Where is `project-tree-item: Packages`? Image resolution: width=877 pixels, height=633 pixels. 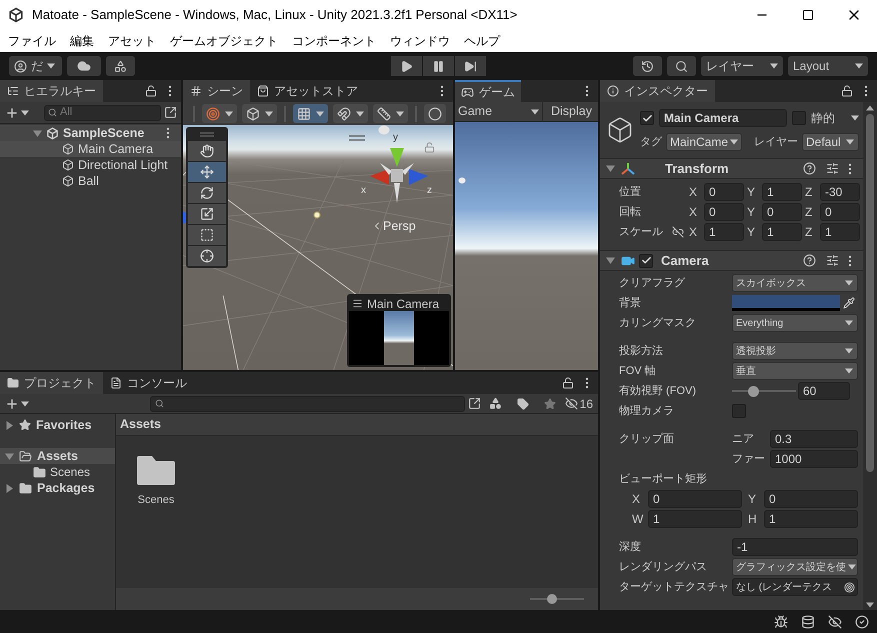
project-tree-item: Packages is located at coordinates (57, 488).